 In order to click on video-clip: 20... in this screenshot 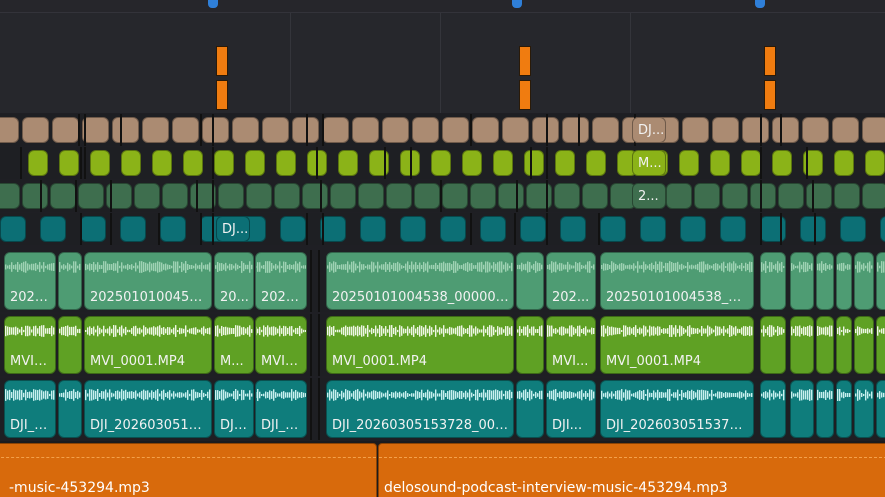, I will do `click(234, 281)`.